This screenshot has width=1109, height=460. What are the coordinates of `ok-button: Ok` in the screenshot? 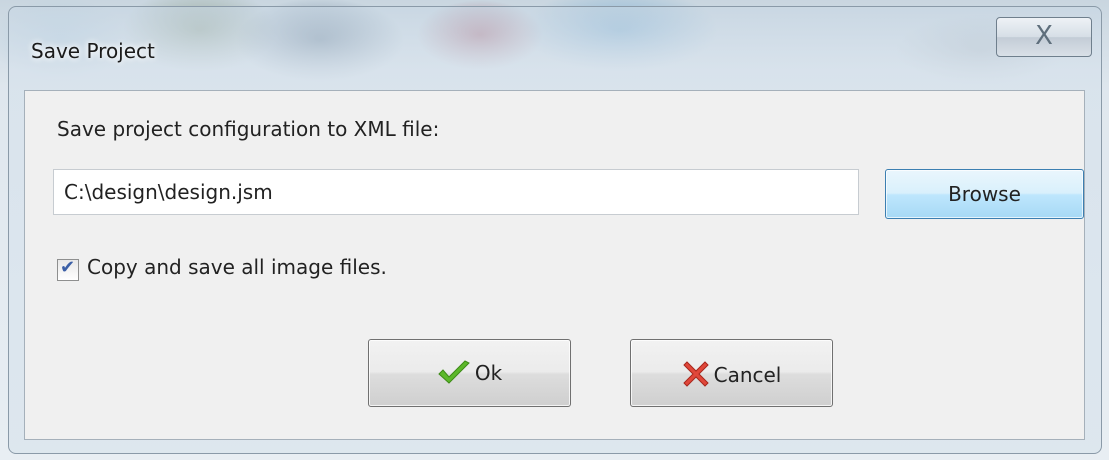 It's located at (469, 373).